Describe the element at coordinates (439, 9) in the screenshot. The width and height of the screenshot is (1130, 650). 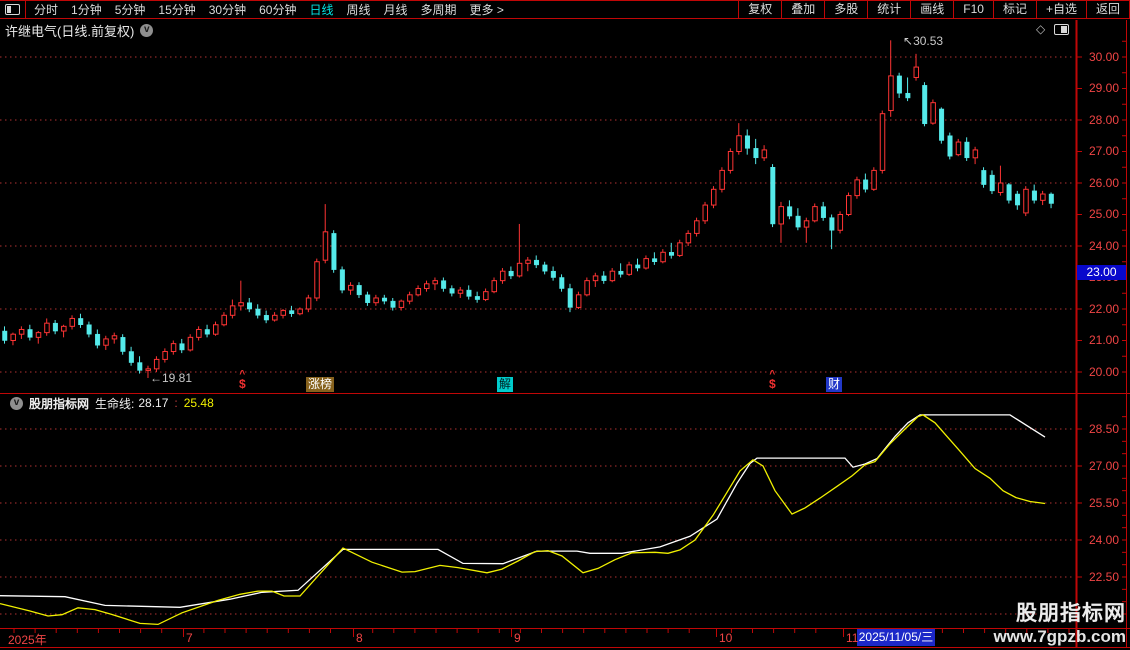
I see `period-menu-item: 多周期` at that location.